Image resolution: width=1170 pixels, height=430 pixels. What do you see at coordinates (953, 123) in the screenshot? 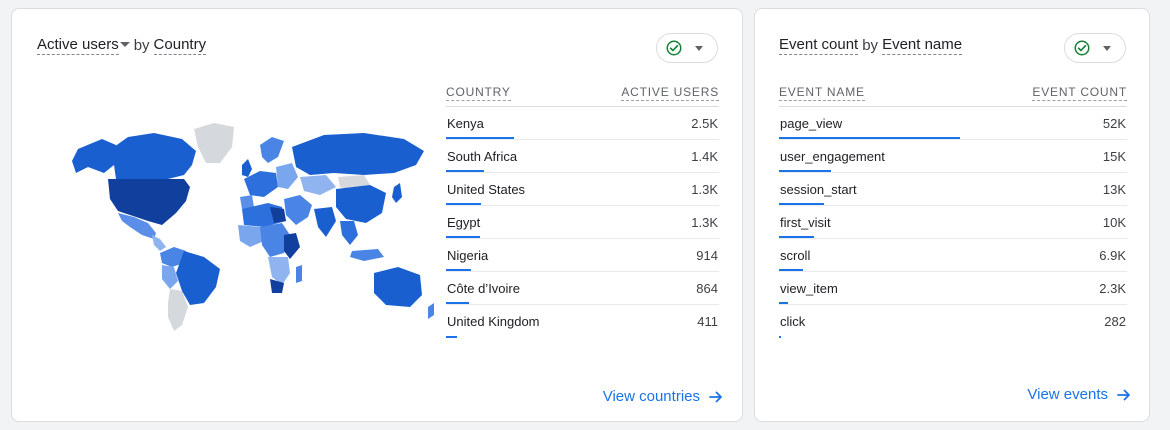
I see `table-row: page_view 52K` at bounding box center [953, 123].